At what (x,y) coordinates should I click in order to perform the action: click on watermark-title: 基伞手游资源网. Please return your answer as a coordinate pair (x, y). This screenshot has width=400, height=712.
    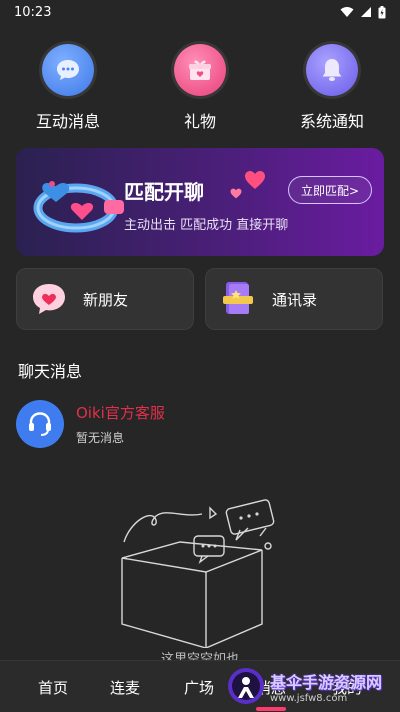
    Looking at the image, I should click on (326, 682).